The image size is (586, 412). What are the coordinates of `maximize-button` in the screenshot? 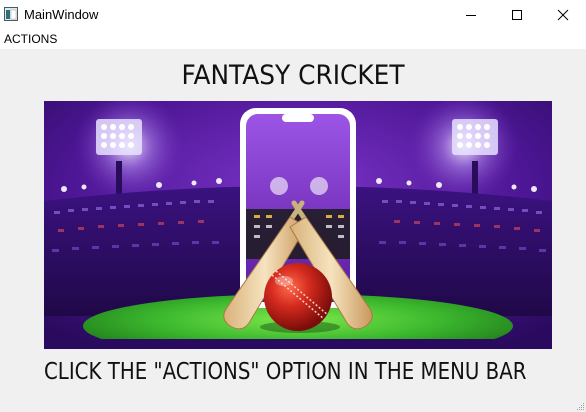 It's located at (517, 15).